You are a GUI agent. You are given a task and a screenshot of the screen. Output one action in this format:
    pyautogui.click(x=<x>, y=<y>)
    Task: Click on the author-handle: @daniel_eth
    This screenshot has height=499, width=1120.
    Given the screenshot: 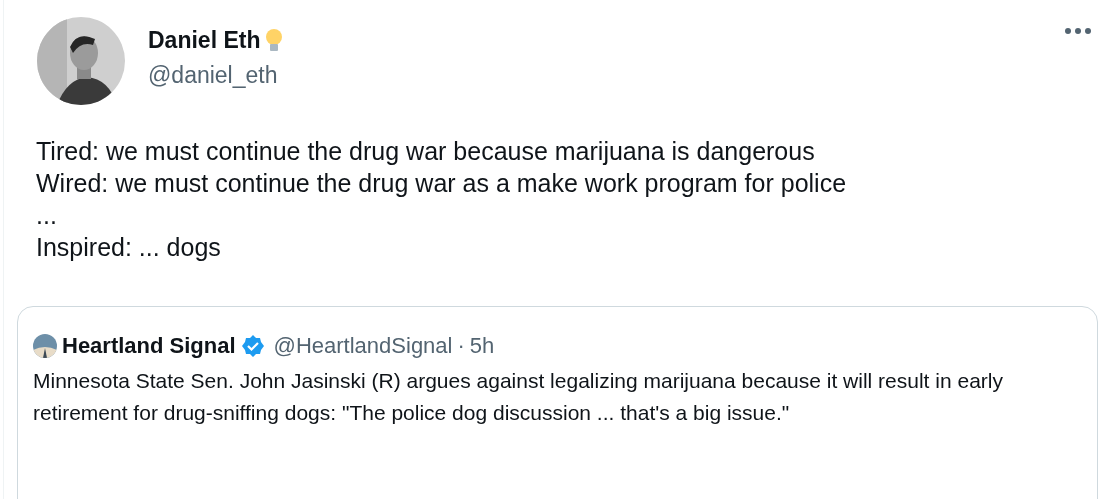 What is the action you would take?
    pyautogui.click(x=216, y=75)
    